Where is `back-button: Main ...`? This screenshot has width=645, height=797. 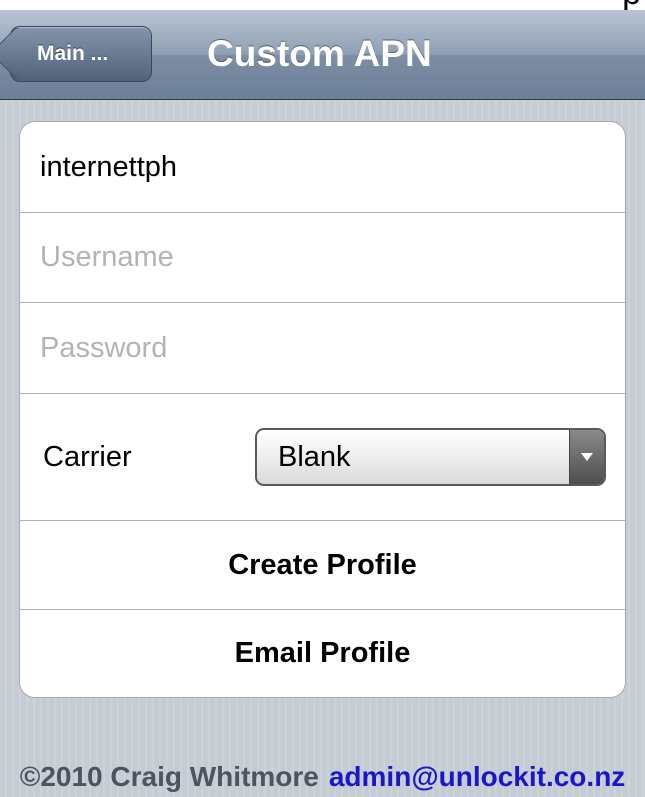 back-button: Main ... is located at coordinates (76, 54).